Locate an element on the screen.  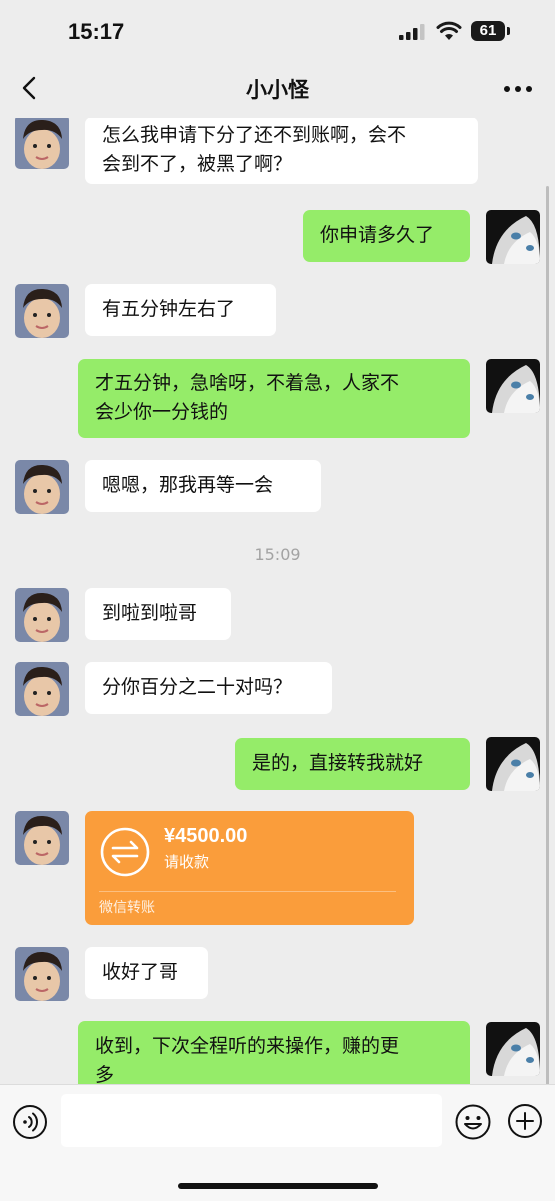
message-text: 收好了哥 is located at coordinates (140, 972).